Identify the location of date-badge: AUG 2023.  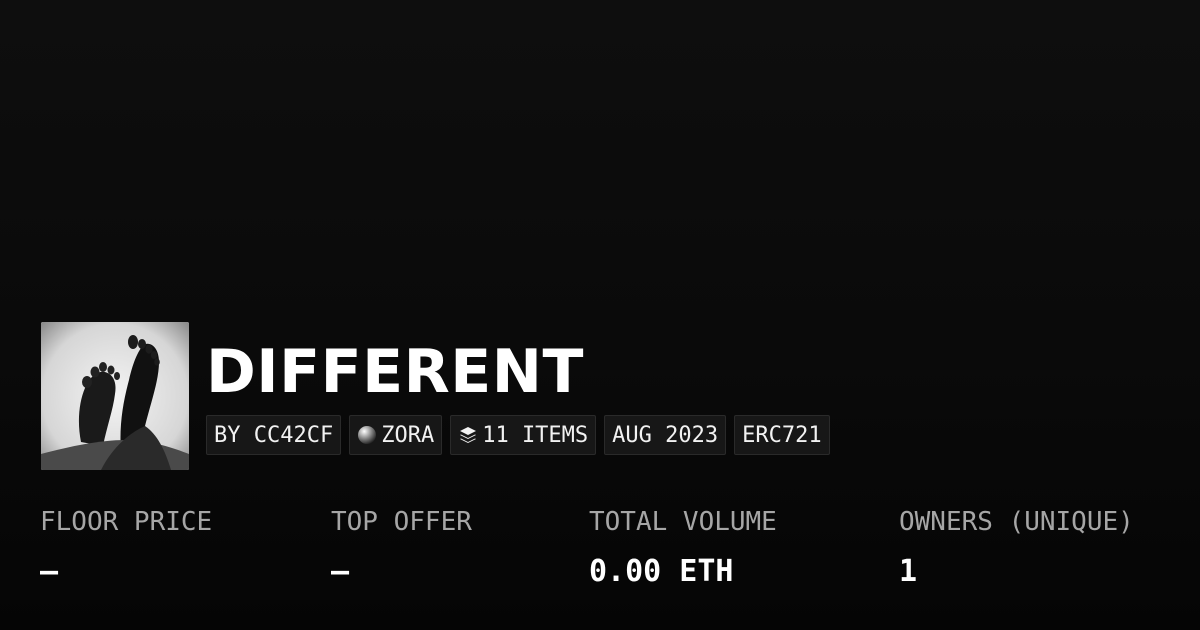
(665, 435).